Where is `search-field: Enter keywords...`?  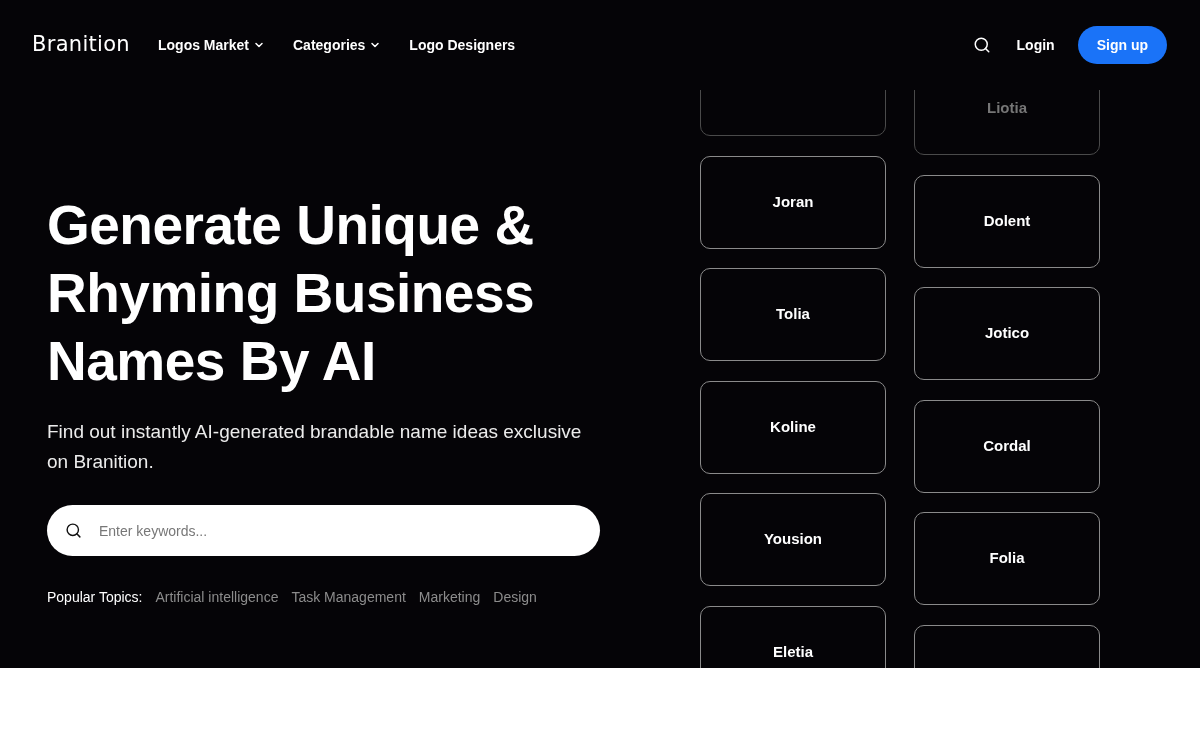 search-field: Enter keywords... is located at coordinates (323, 530).